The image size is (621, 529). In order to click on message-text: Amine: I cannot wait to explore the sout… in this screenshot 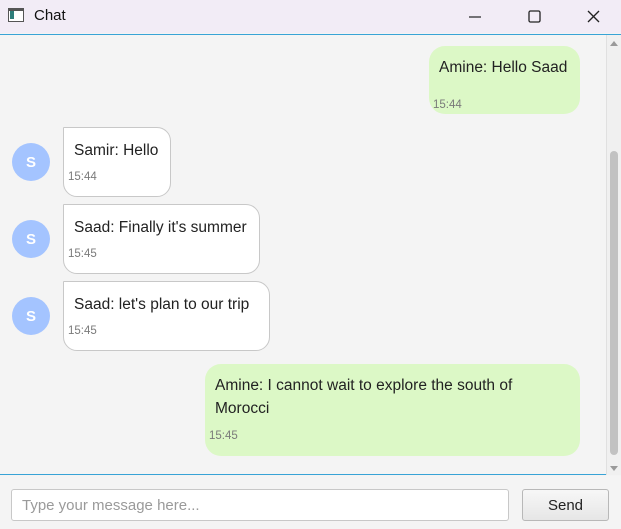, I will do `click(364, 397)`.